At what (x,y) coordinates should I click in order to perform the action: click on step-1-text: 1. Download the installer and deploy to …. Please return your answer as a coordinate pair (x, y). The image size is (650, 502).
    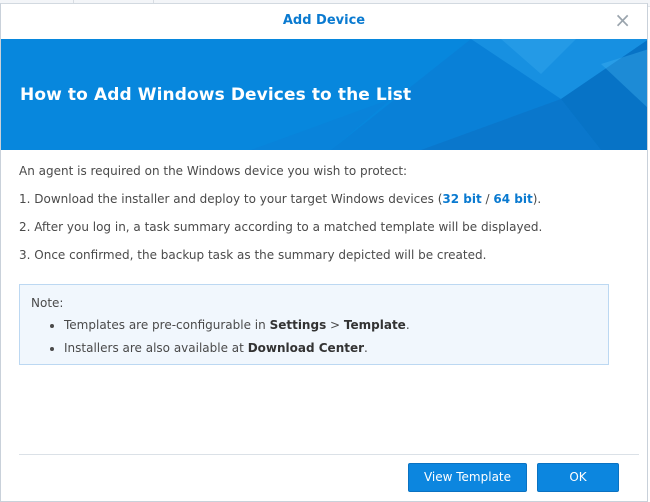
    Looking at the image, I should click on (231, 199).